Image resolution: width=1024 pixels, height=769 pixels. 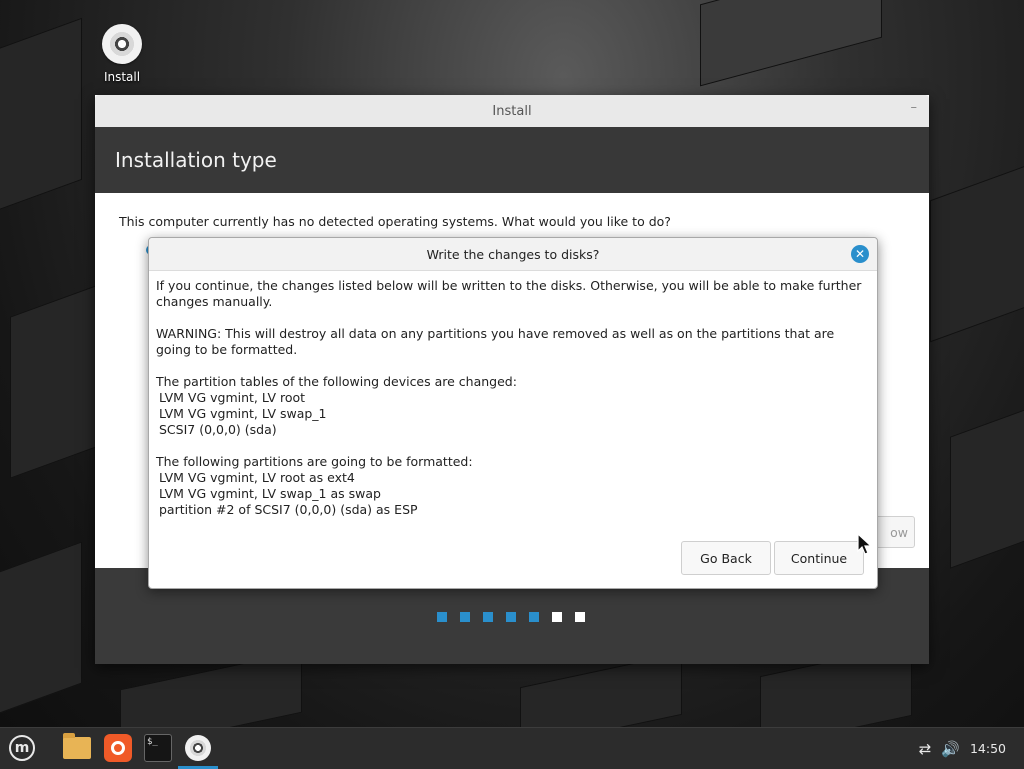 What do you see at coordinates (512, 160) in the screenshot?
I see `page-header: Installation type` at bounding box center [512, 160].